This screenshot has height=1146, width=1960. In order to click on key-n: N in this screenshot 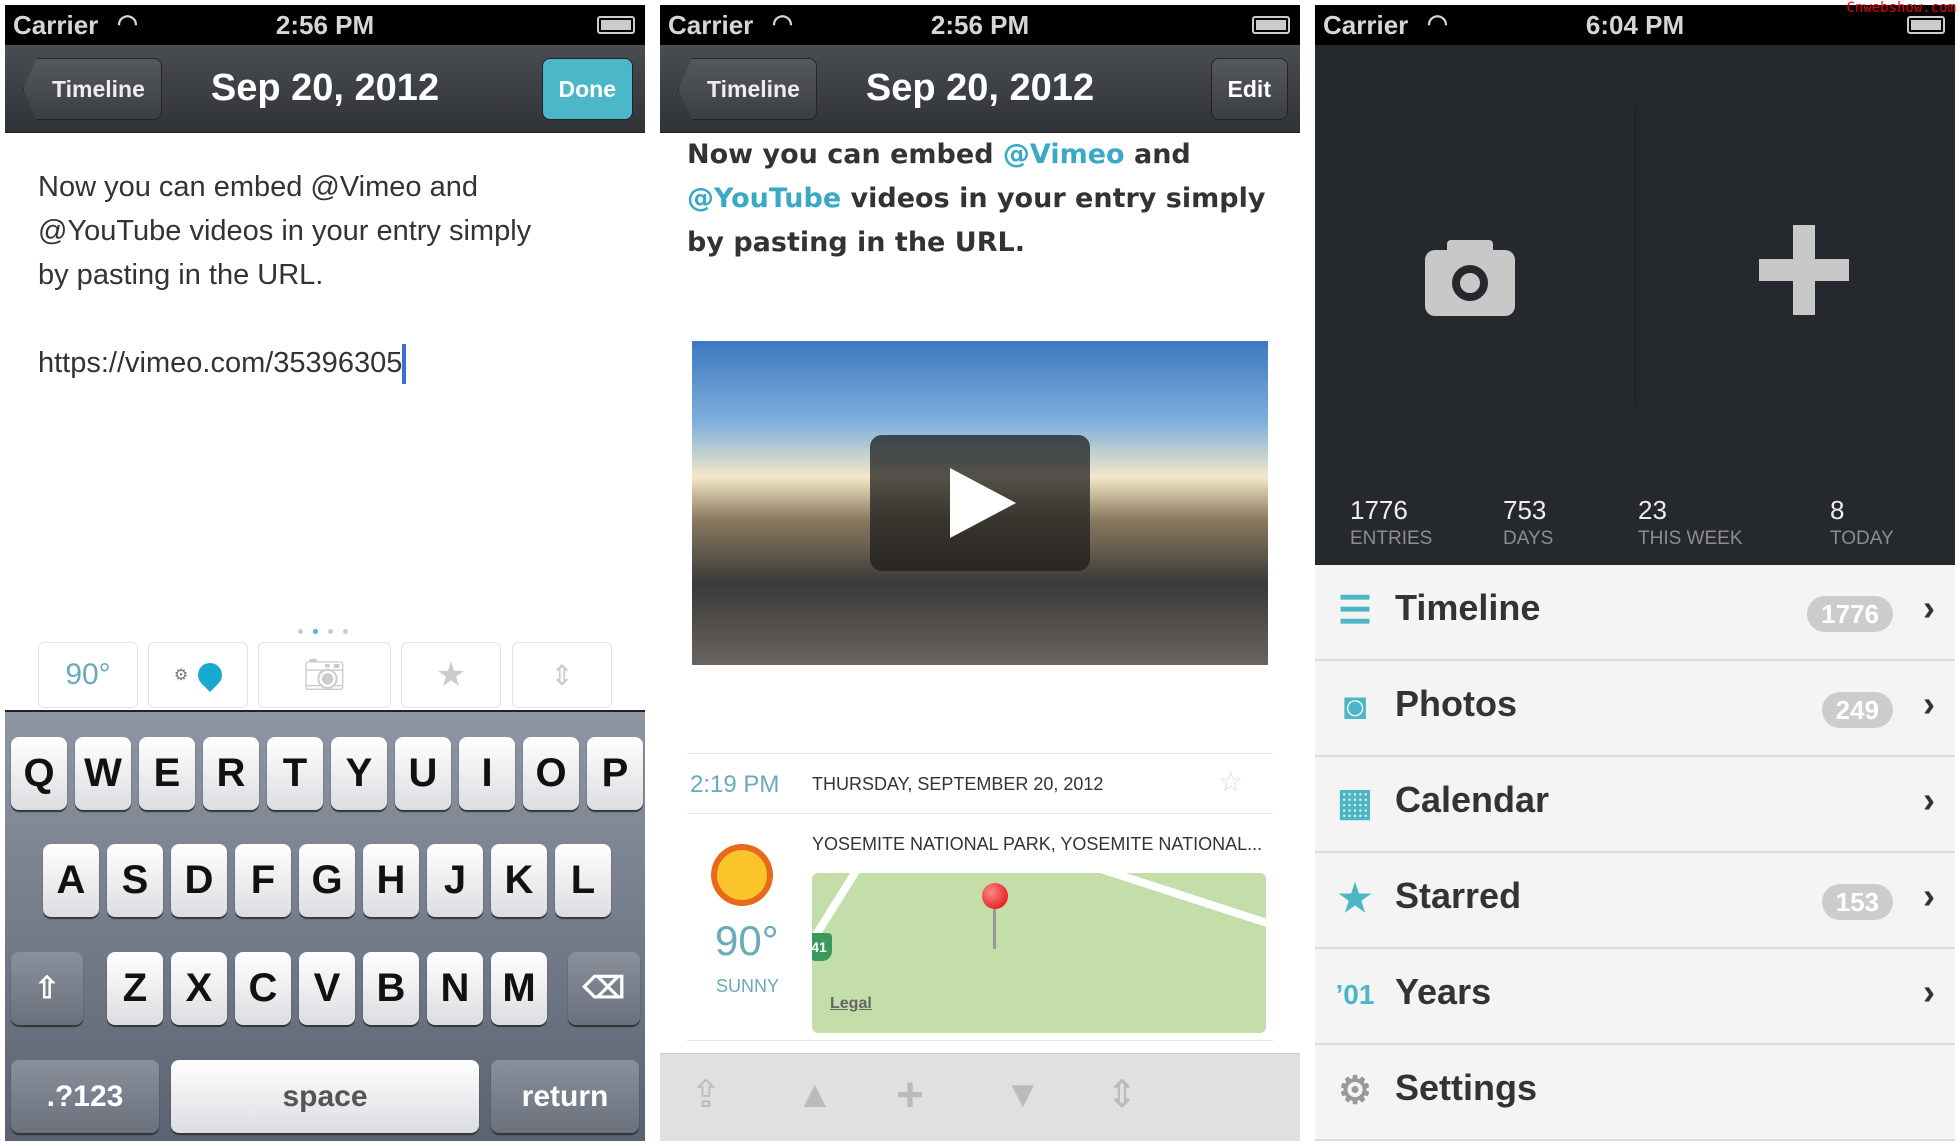, I will do `click(455, 988)`.